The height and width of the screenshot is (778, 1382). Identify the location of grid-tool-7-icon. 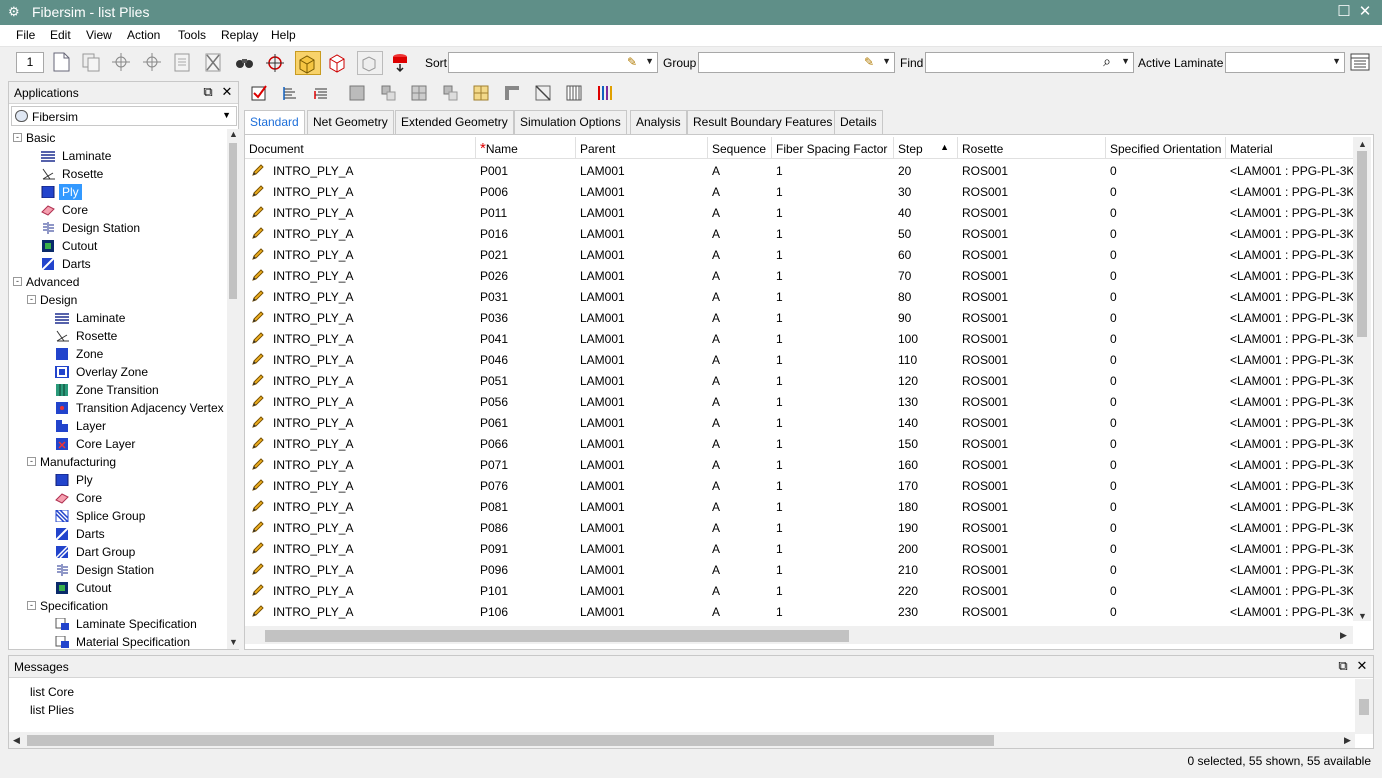
(545, 94).